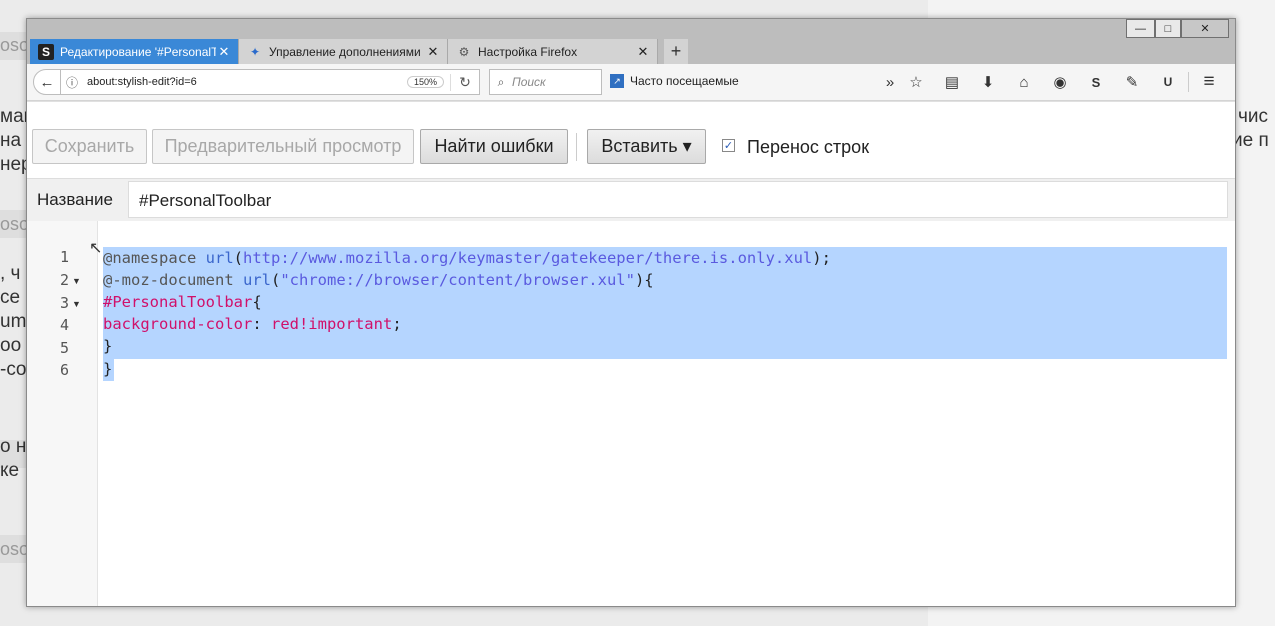 The image size is (1275, 626). I want to click on line-number: 1, so click(64, 257).